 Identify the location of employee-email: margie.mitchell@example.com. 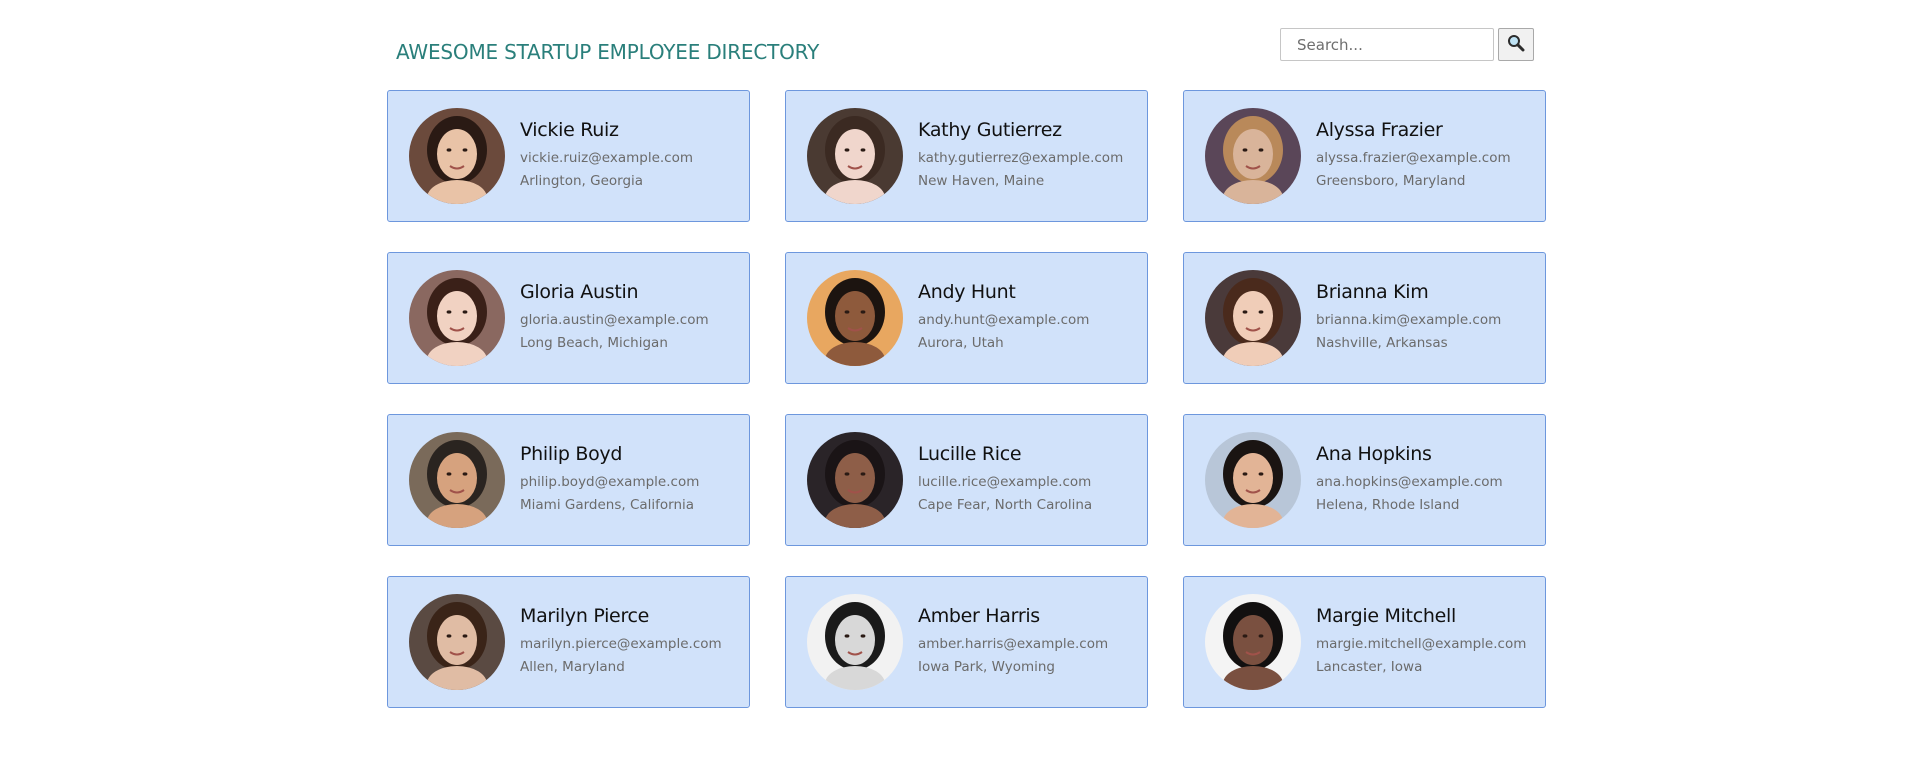
(1421, 644).